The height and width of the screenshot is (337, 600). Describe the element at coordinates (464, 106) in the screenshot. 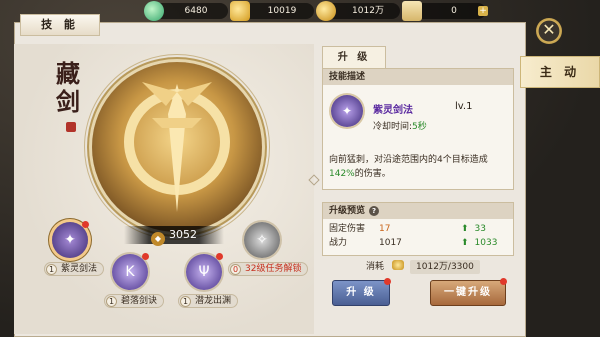

I see `skill-level: lv.1` at that location.